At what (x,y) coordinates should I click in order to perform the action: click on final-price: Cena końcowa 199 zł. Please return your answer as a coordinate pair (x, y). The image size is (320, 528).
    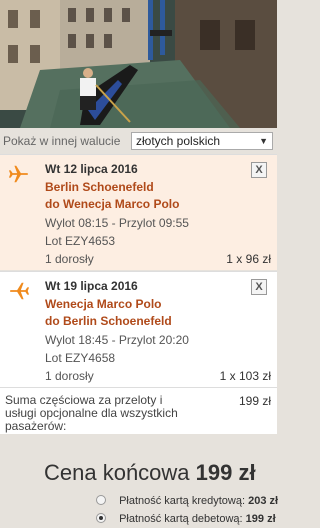
    Looking at the image, I should click on (150, 473).